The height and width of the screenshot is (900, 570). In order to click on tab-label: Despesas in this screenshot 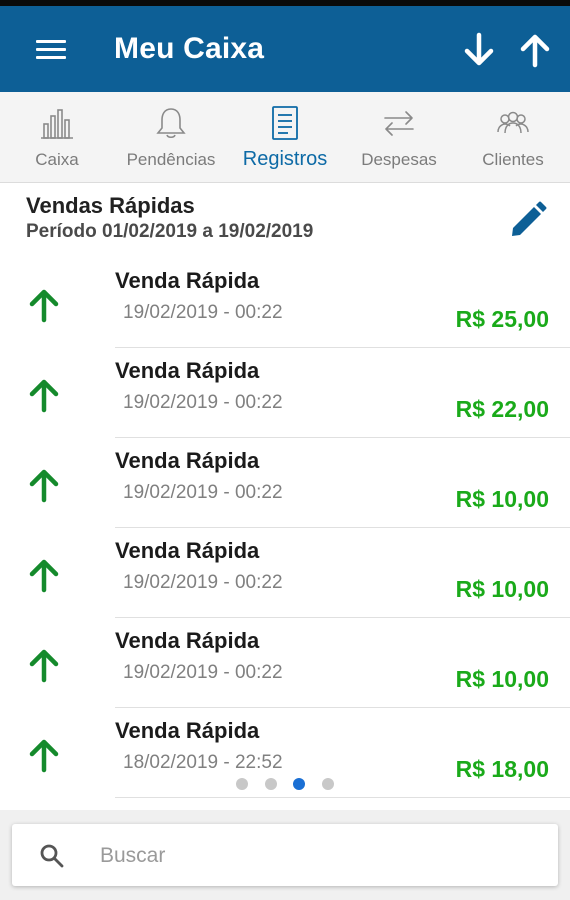, I will do `click(399, 159)`.